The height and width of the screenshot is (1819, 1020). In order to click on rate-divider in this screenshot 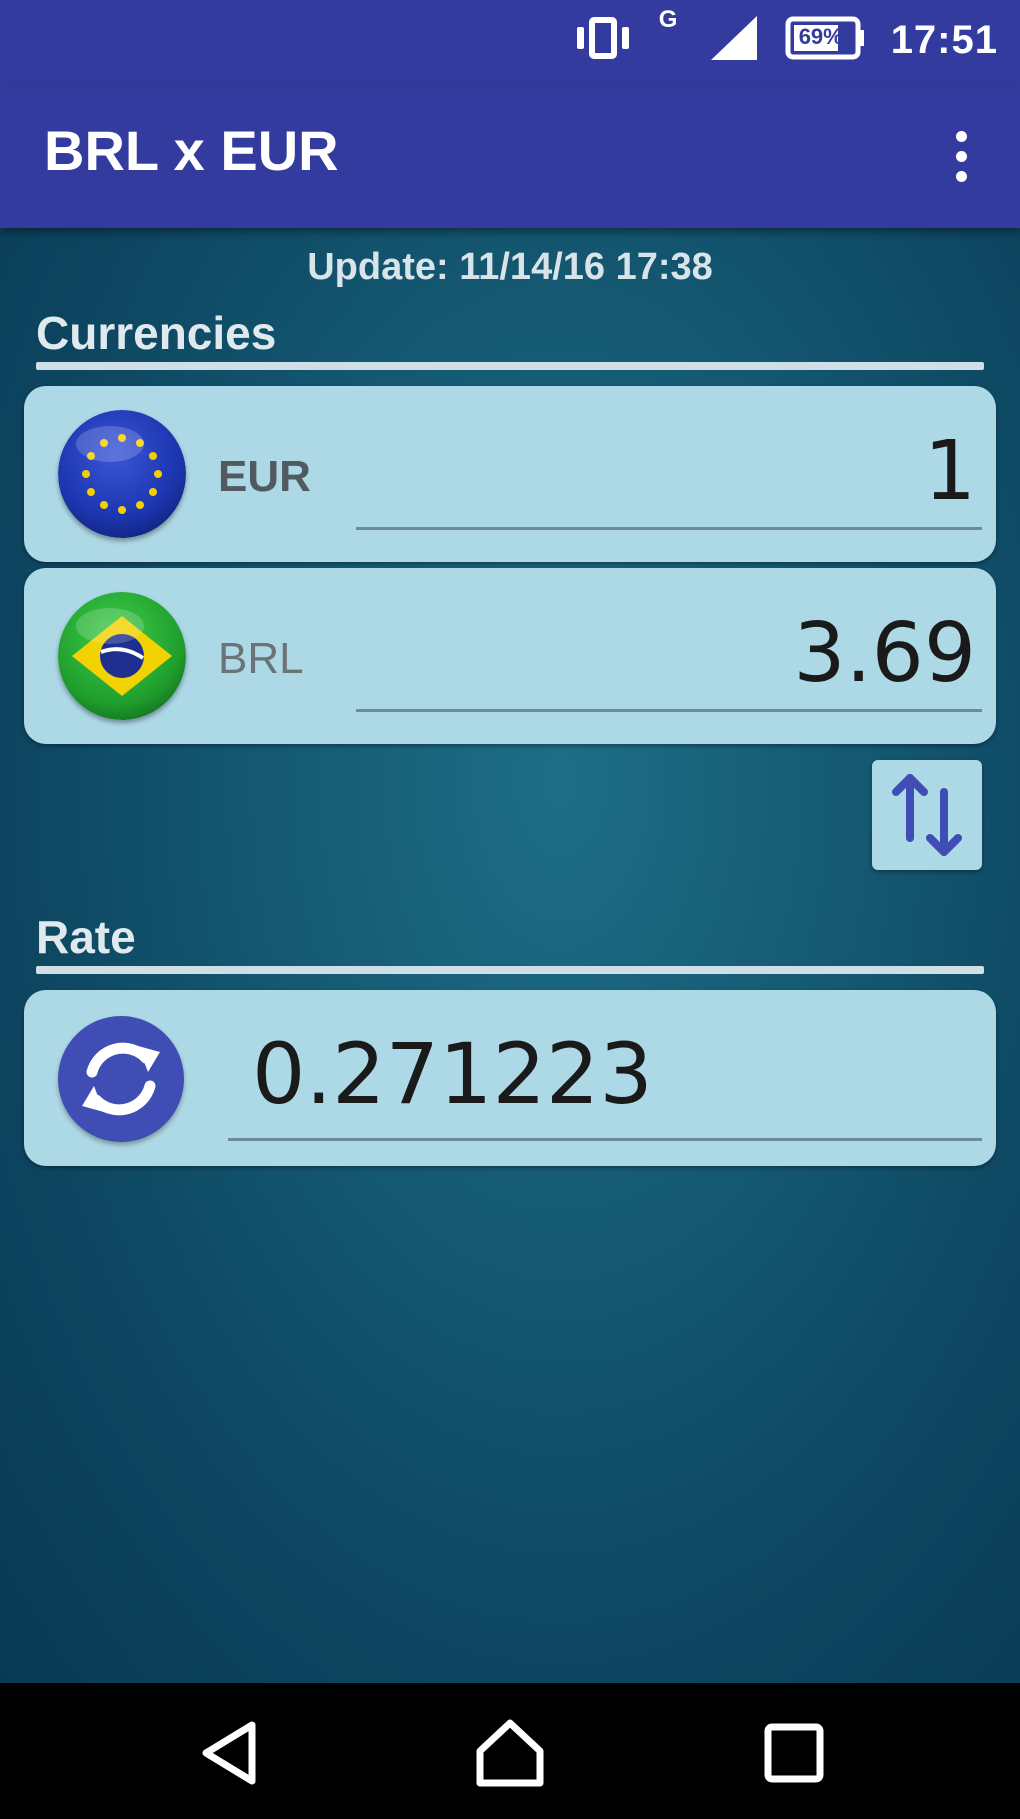, I will do `click(510, 970)`.